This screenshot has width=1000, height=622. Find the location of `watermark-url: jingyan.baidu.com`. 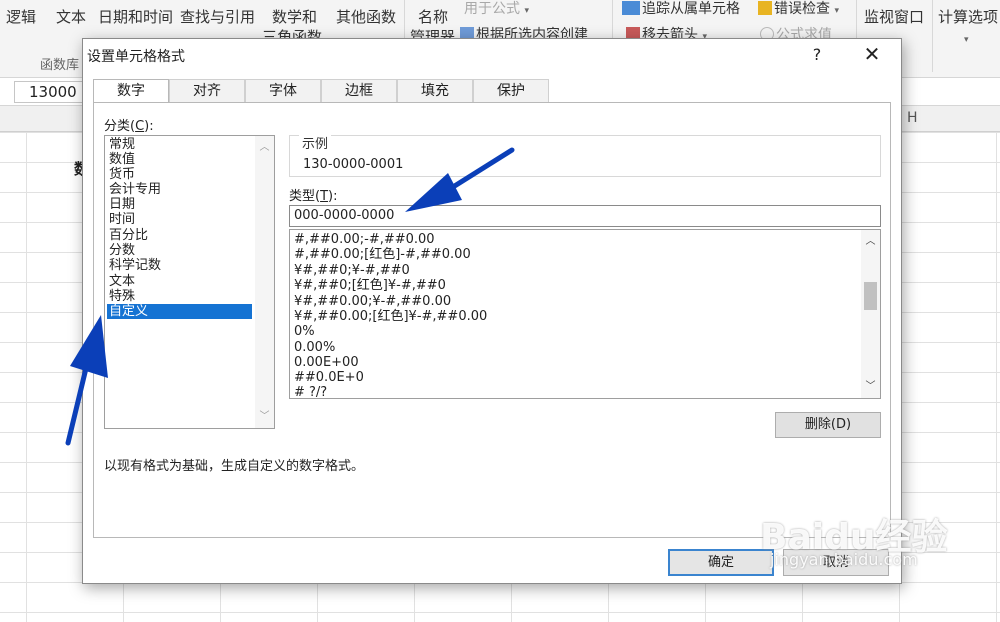

watermark-url: jingyan.baidu.com is located at coordinates (844, 559).